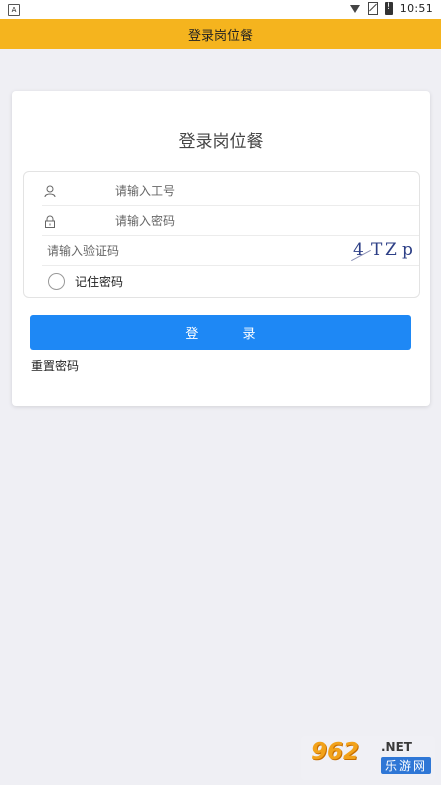 The height and width of the screenshot is (785, 441). What do you see at coordinates (221, 221) in the screenshot?
I see `password-field: 请输入密码` at bounding box center [221, 221].